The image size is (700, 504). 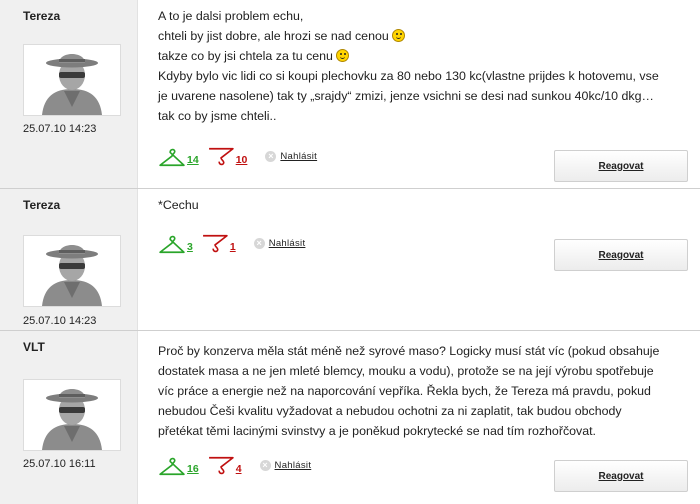 What do you see at coordinates (34, 347) in the screenshot?
I see `author-name: VLT` at bounding box center [34, 347].